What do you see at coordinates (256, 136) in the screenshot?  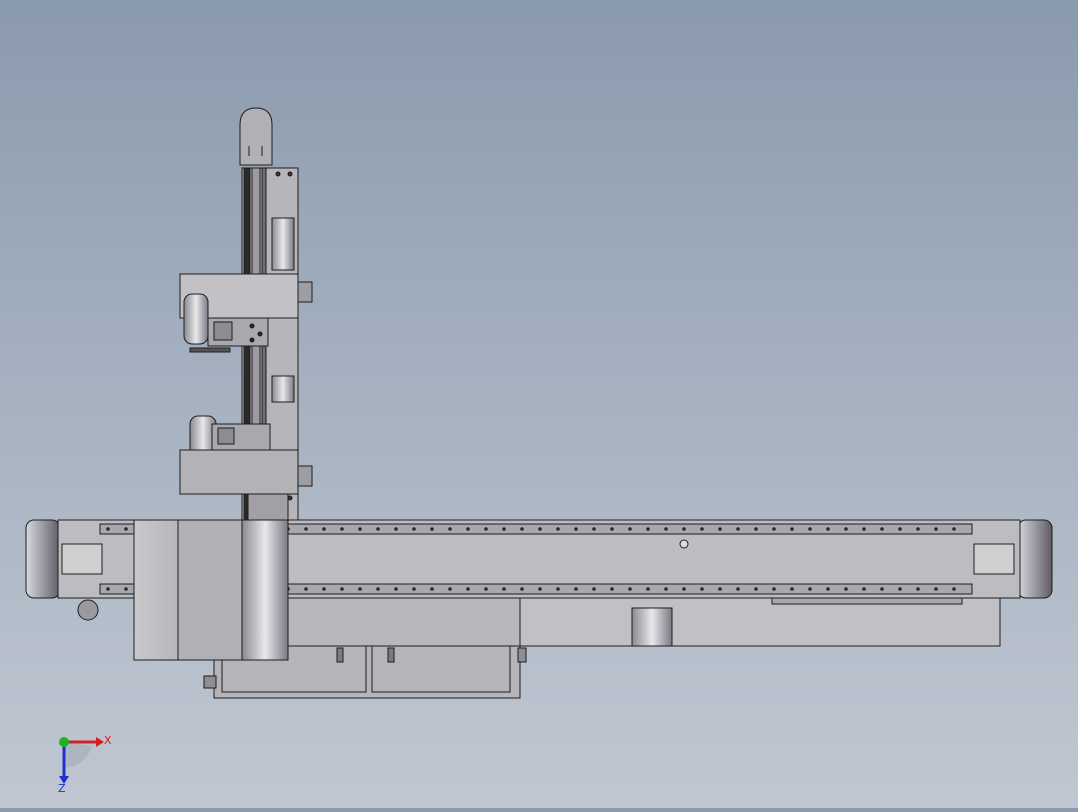 I see `top-cap` at bounding box center [256, 136].